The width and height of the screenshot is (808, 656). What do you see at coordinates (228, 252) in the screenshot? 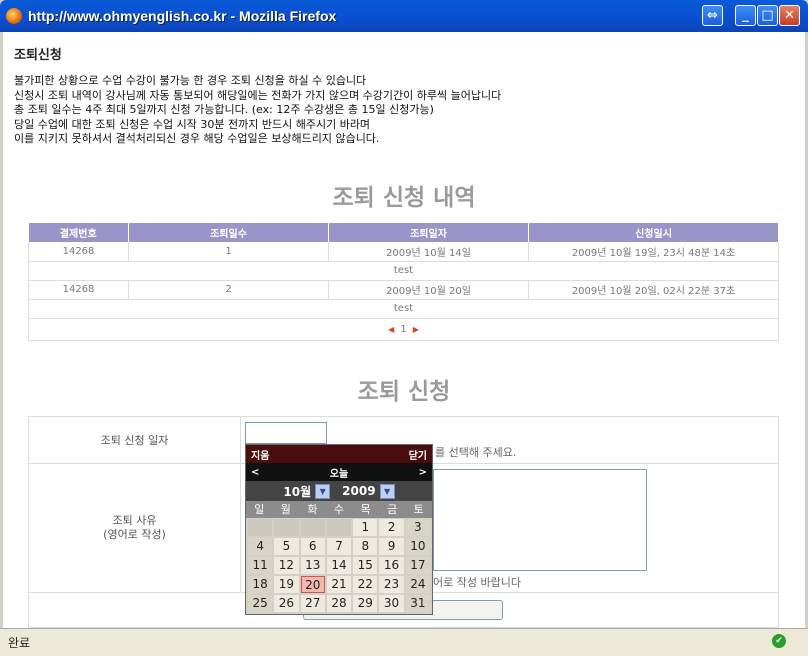
I see `cell-days: 1` at bounding box center [228, 252].